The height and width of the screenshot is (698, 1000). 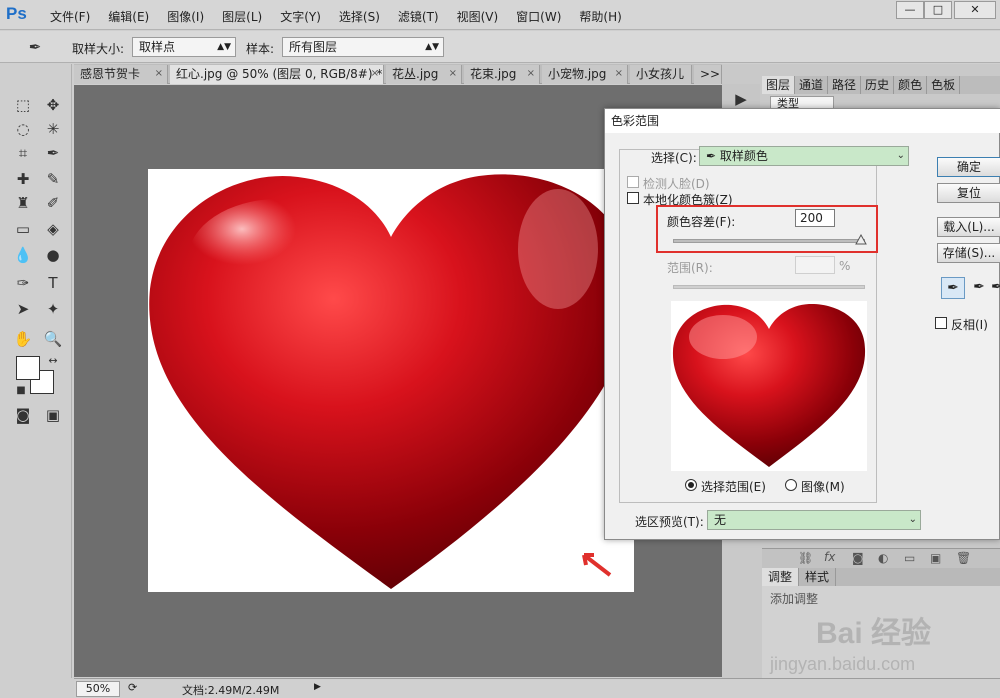 What do you see at coordinates (23, 229) in the screenshot?
I see `eraser-tool-icon: ▭` at bounding box center [23, 229].